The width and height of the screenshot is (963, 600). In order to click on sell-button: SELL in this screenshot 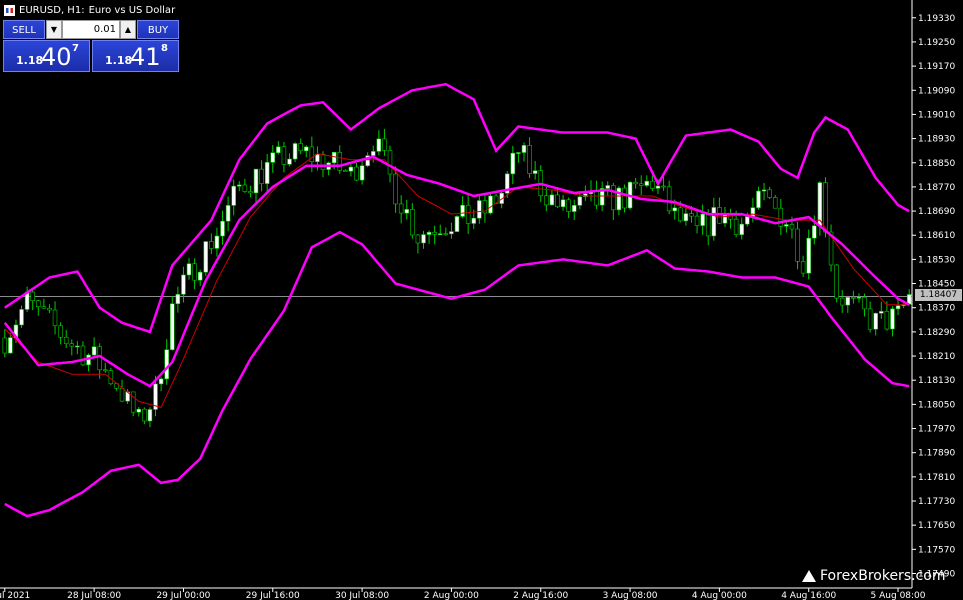, I will do `click(24, 29)`.